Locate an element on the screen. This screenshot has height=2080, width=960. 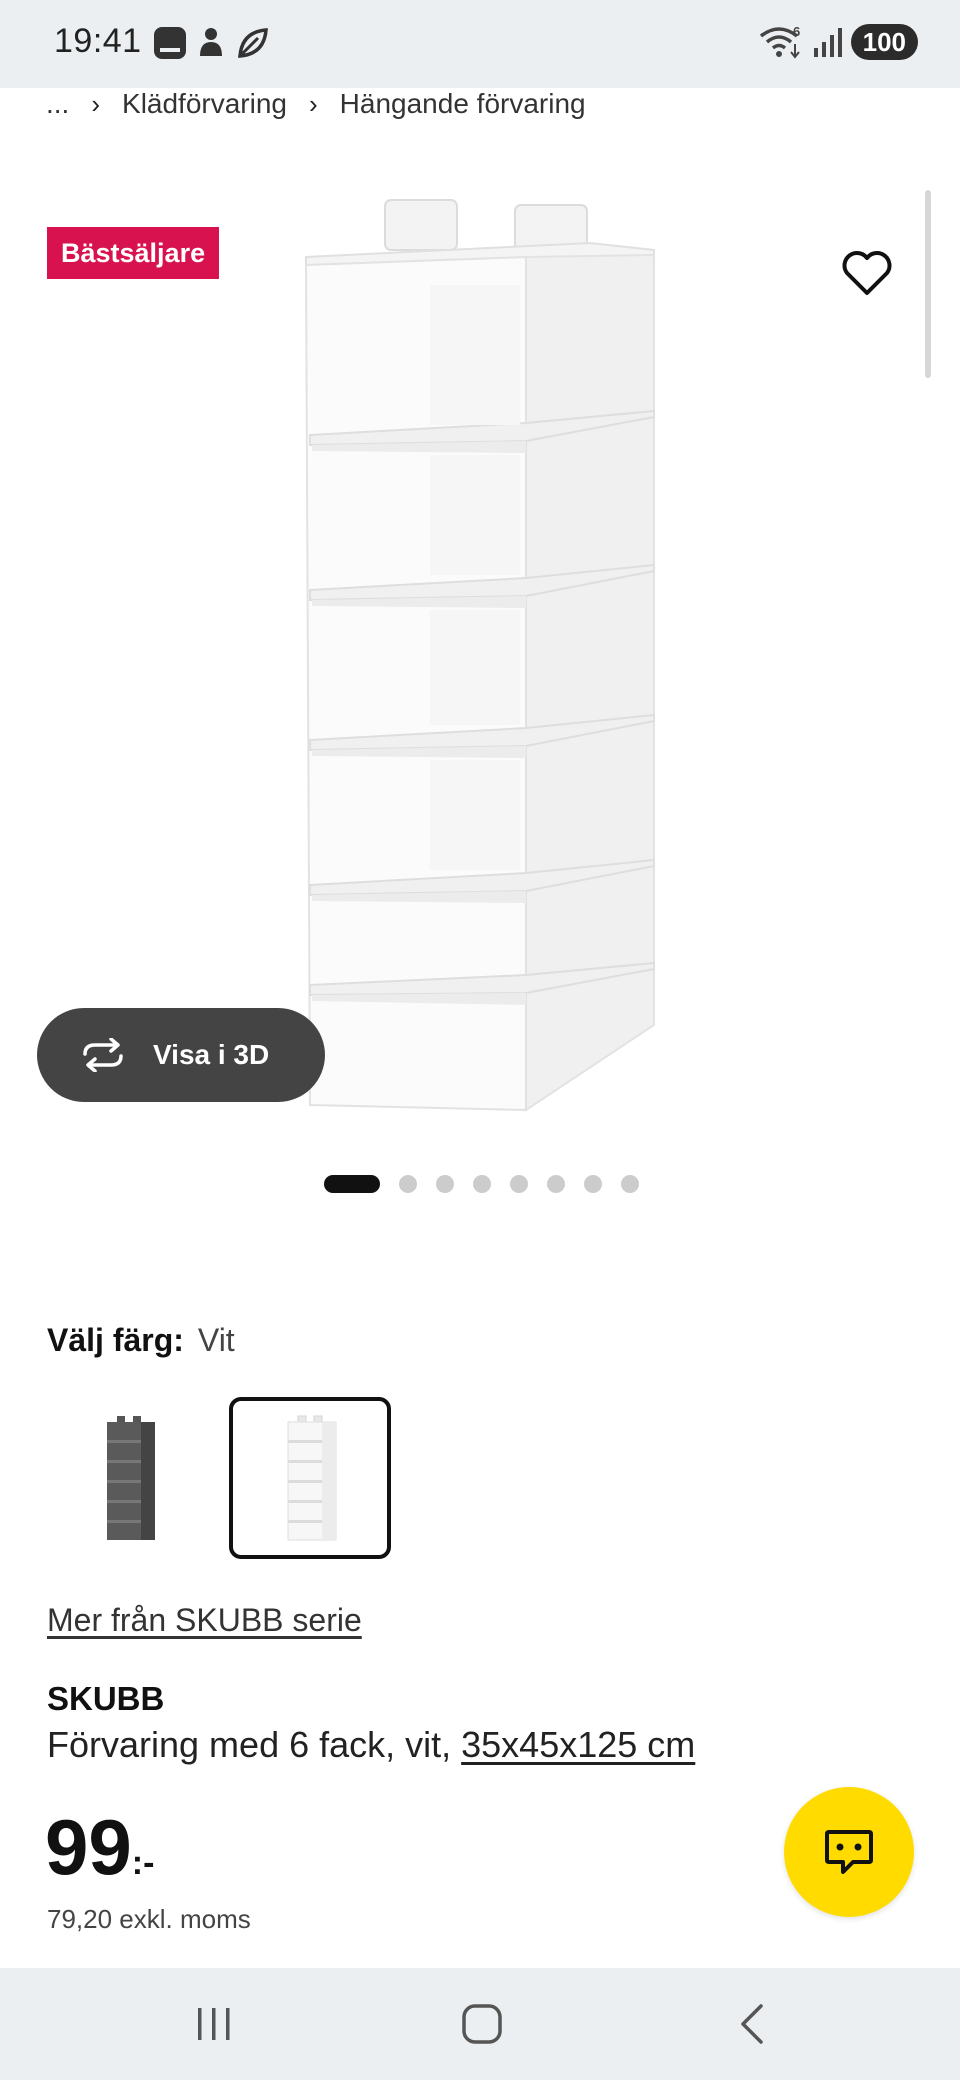
product-price: 99:- is located at coordinates (99, 1855).